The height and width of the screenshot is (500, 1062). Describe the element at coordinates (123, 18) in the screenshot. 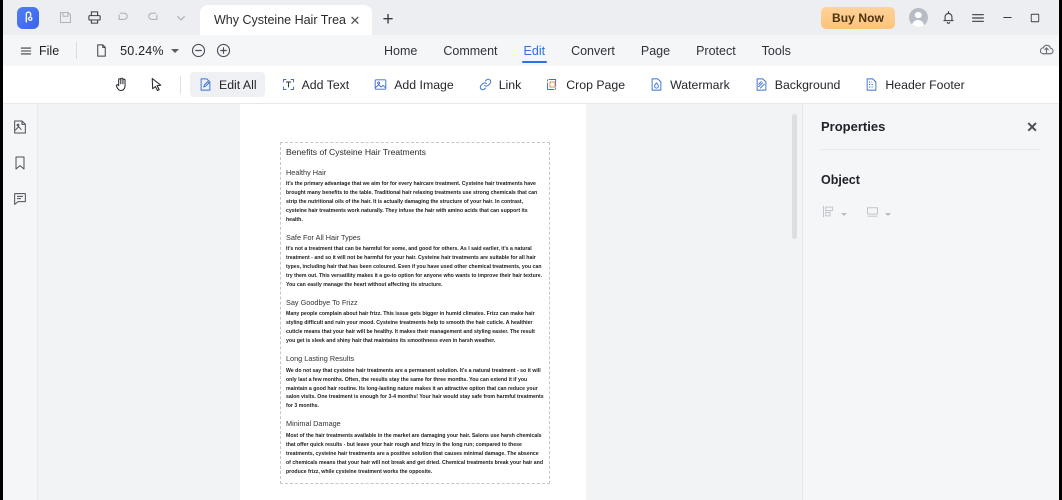

I see `undo-icon` at that location.